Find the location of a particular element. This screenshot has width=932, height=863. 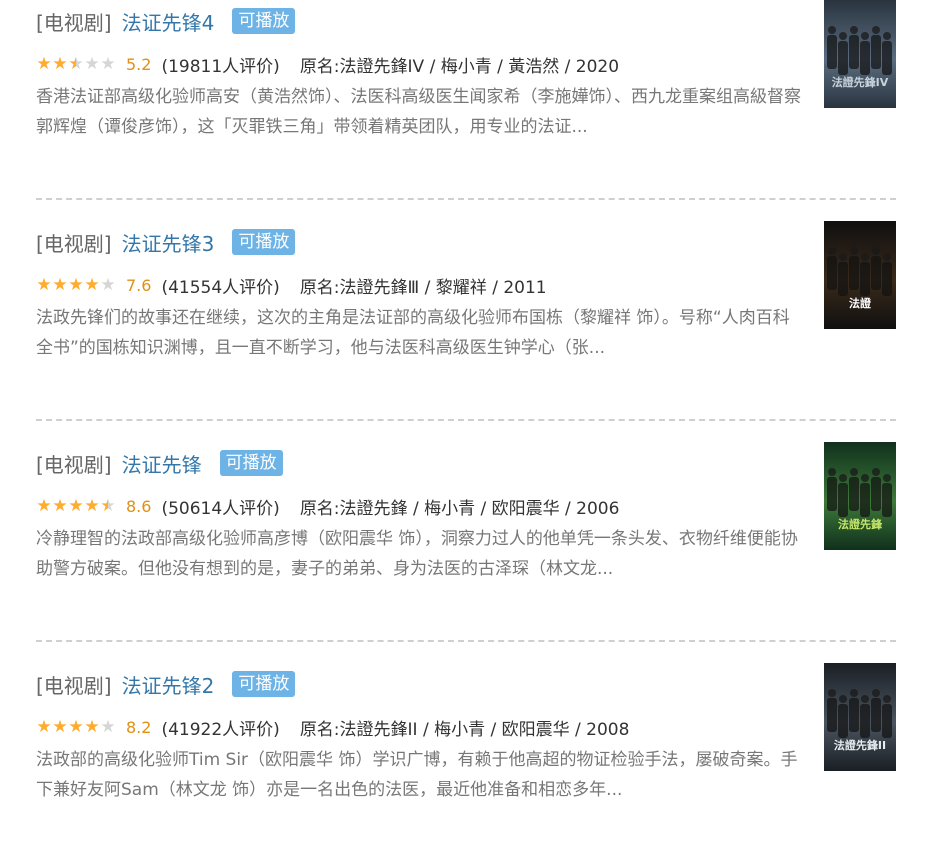

title-row: [电视剧] 法证先锋2 可播放 is located at coordinates (166, 684).